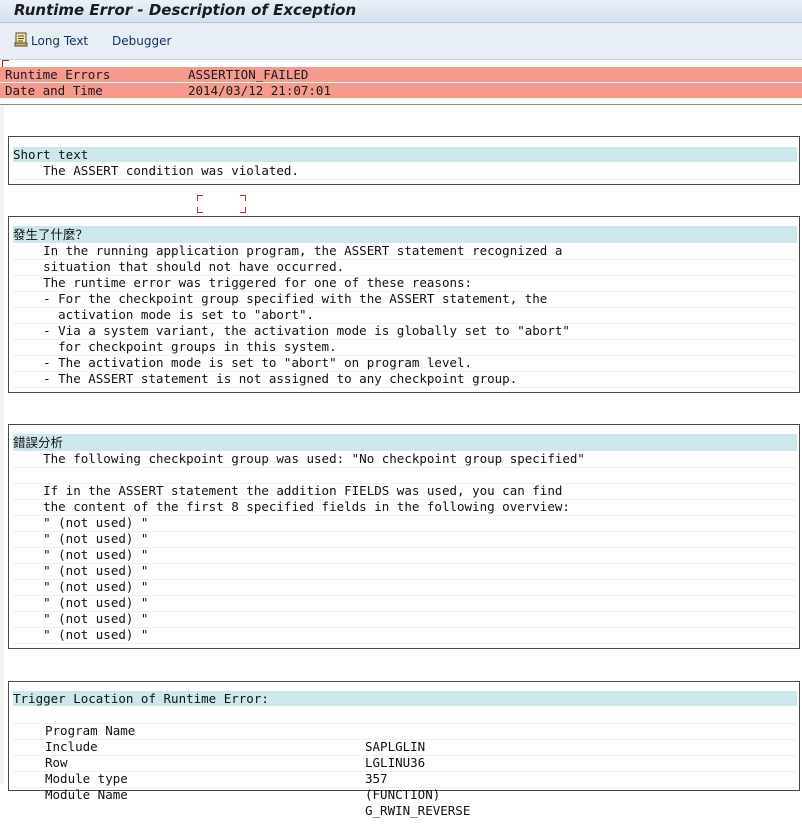  I want to click on row-number-row: Row 357, so click(405, 762).